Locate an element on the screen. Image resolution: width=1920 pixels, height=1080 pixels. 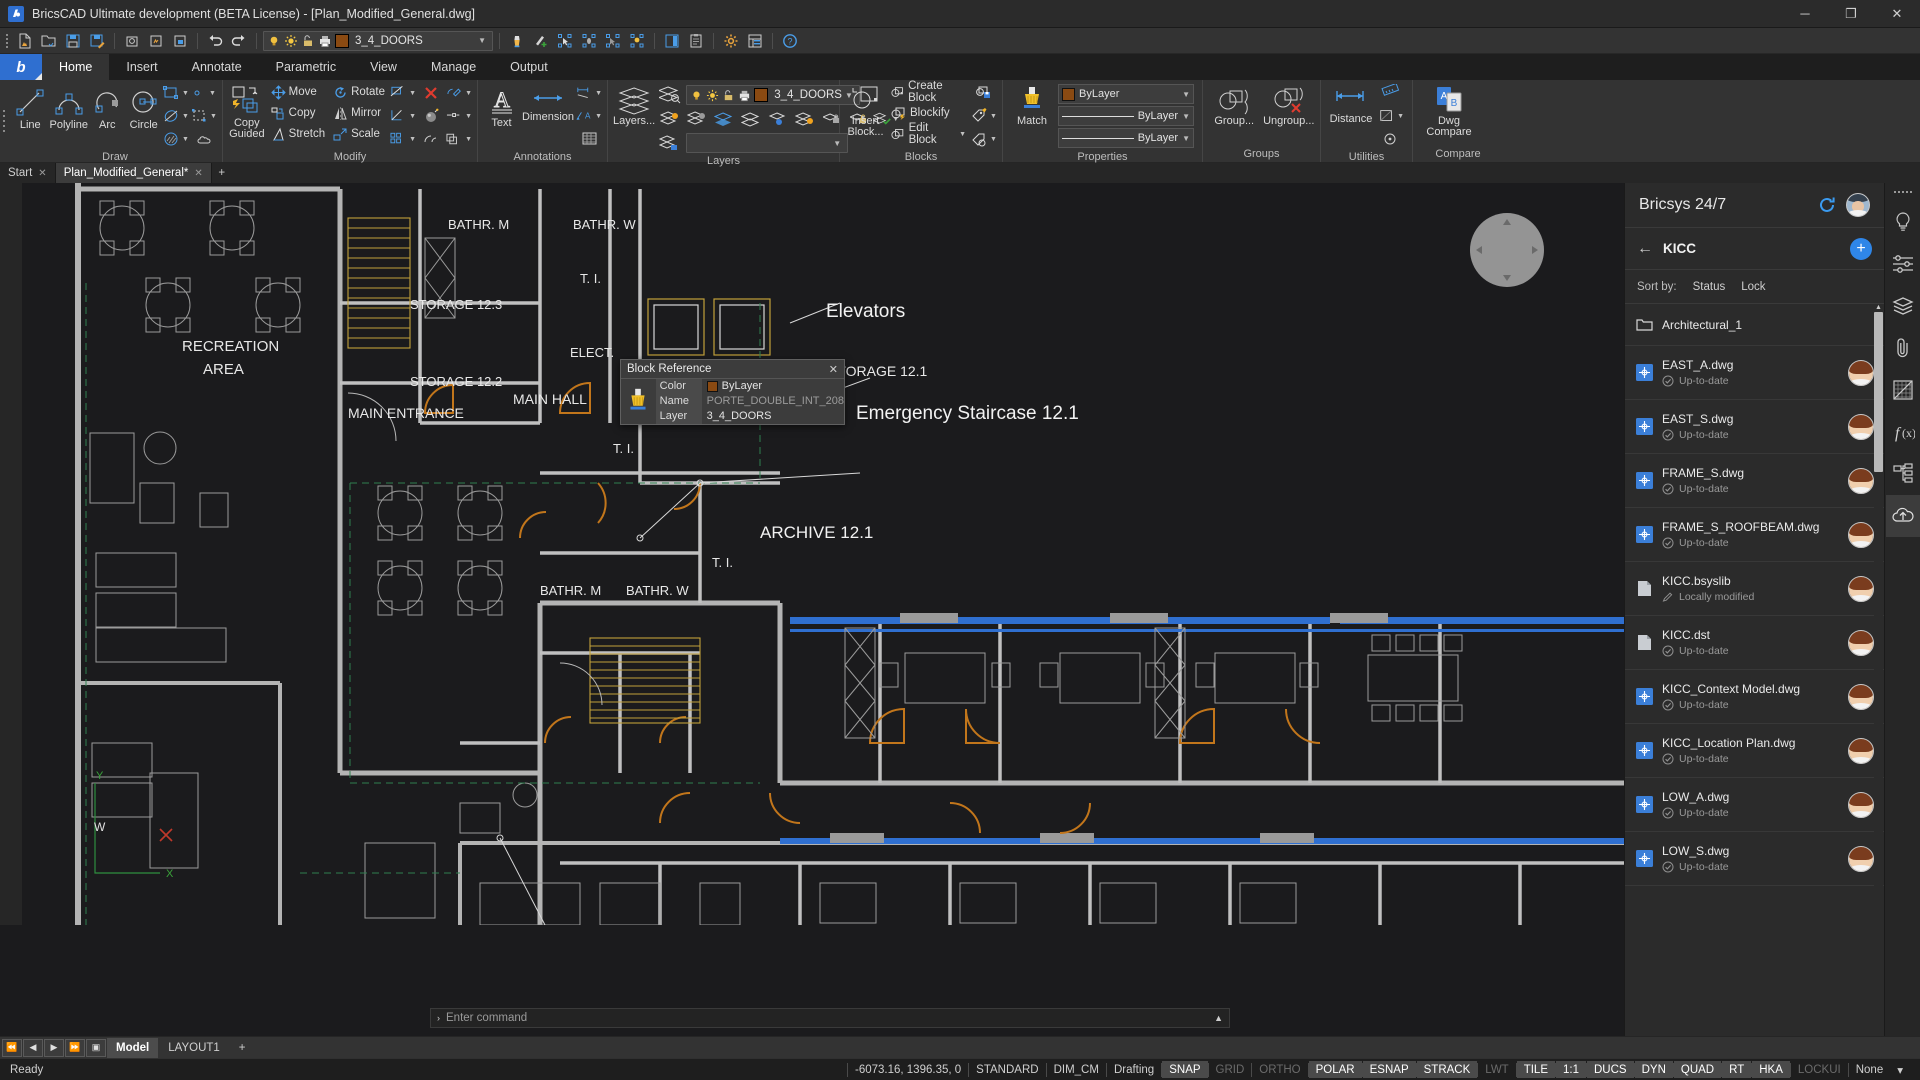
status-lockui: LOCKUI is located at coordinates (1819, 1069).